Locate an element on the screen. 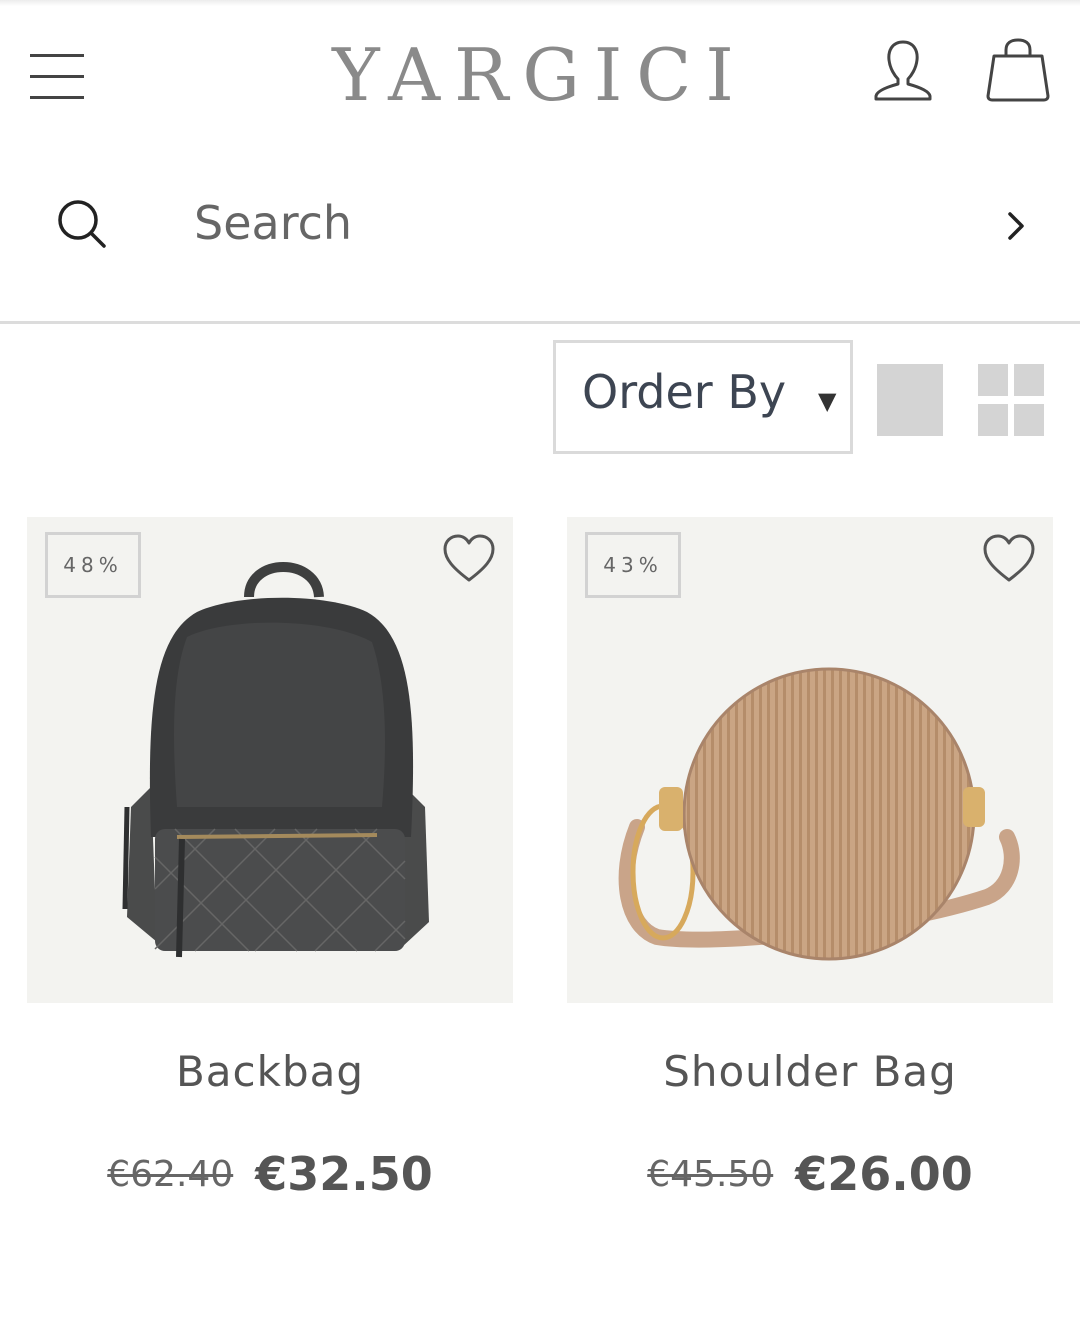 Image resolution: width=1080 pixels, height=1319 pixels. cart-button is located at coordinates (1018, 70).